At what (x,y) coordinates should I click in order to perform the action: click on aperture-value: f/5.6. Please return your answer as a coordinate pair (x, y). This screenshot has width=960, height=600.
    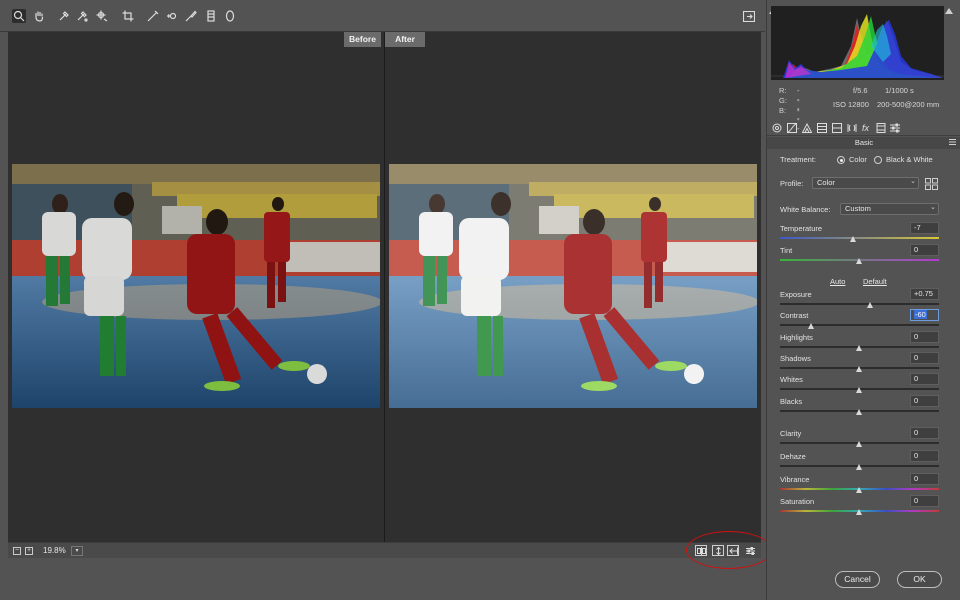
    Looking at the image, I should click on (860, 90).